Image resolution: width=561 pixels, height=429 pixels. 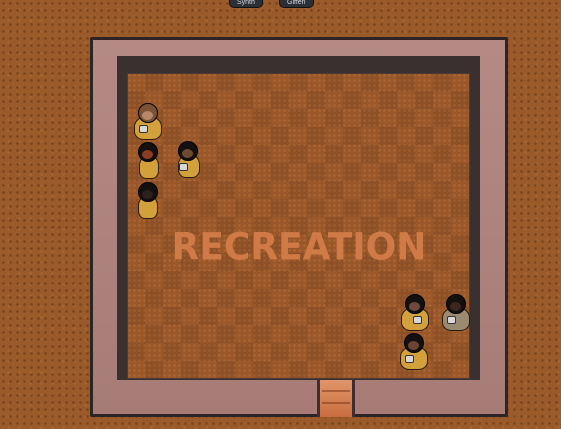 I want to click on colonist-tag-synth: Synth, so click(x=246, y=4).